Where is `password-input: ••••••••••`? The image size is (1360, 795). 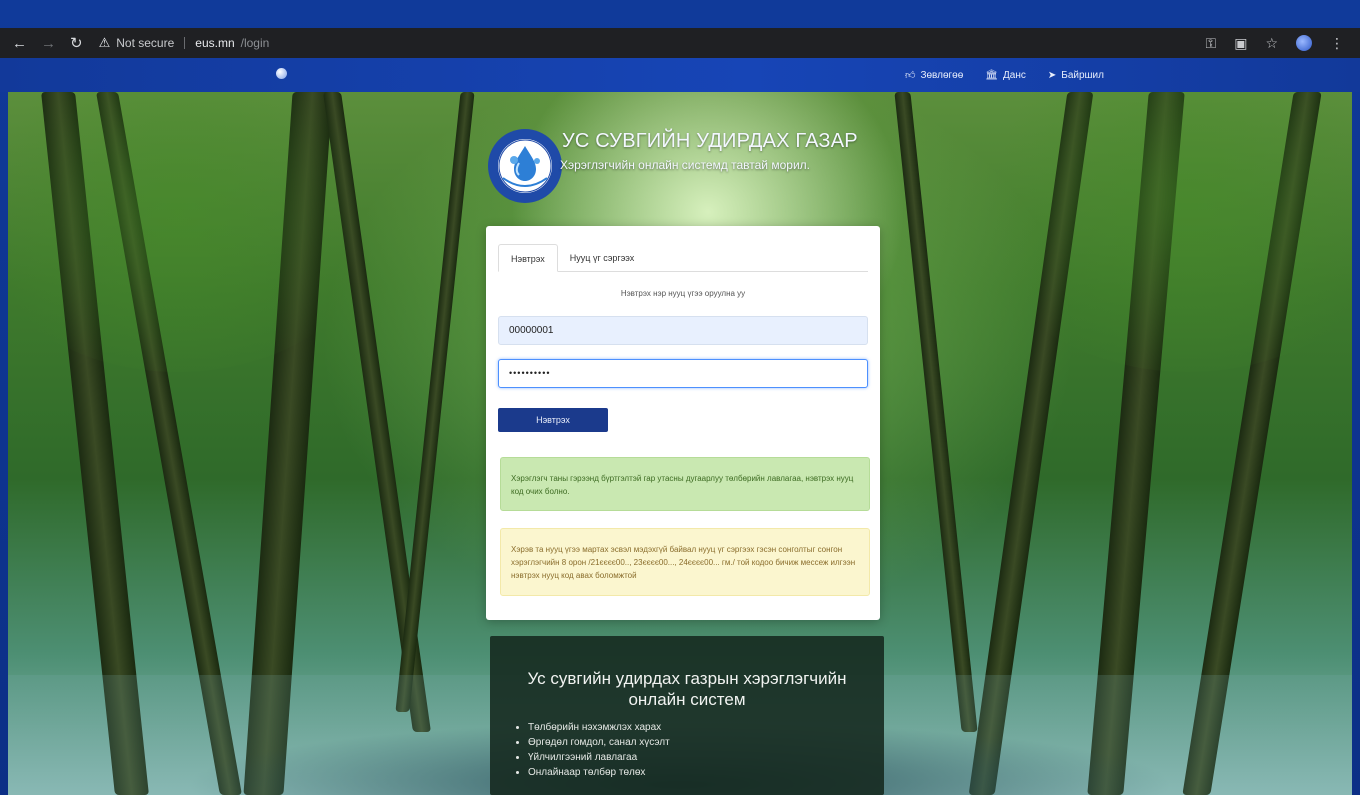 password-input: •••••••••• is located at coordinates (683, 373).